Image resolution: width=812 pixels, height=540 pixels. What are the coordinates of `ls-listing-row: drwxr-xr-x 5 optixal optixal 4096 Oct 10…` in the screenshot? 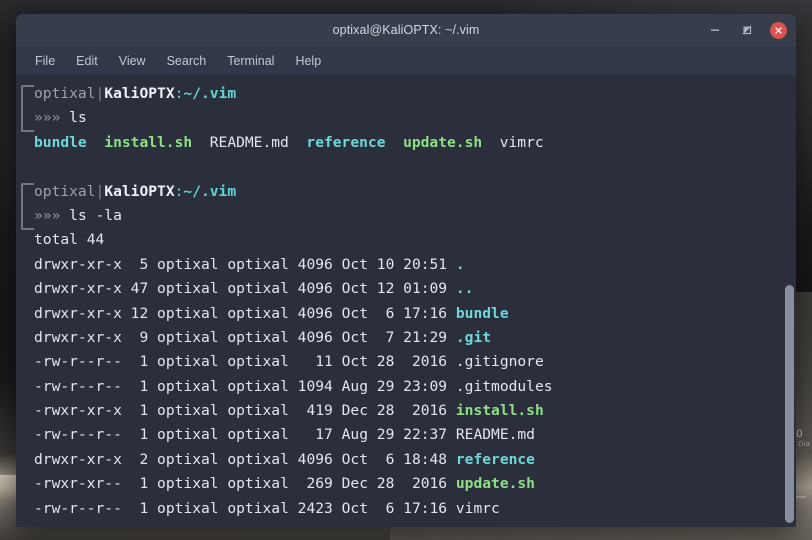 It's located at (293, 265).